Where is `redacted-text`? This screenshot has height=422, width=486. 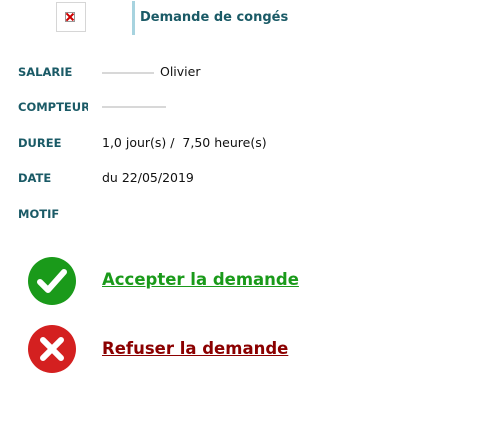 redacted-text is located at coordinates (128, 73).